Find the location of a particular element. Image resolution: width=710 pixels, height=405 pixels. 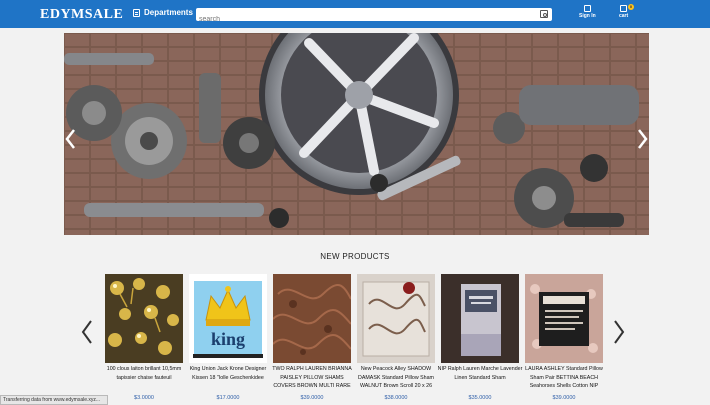

sign-in-label: Sign In is located at coordinates (587, 16).